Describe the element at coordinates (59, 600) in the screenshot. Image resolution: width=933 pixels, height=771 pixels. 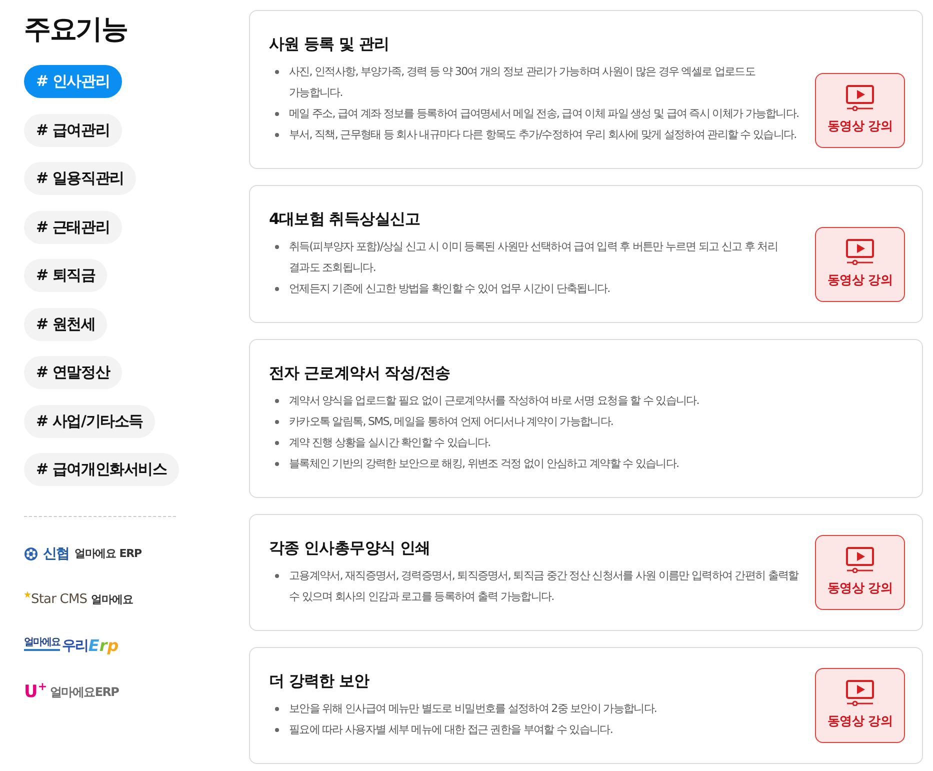
I see `brand-name: Star CMS` at that location.